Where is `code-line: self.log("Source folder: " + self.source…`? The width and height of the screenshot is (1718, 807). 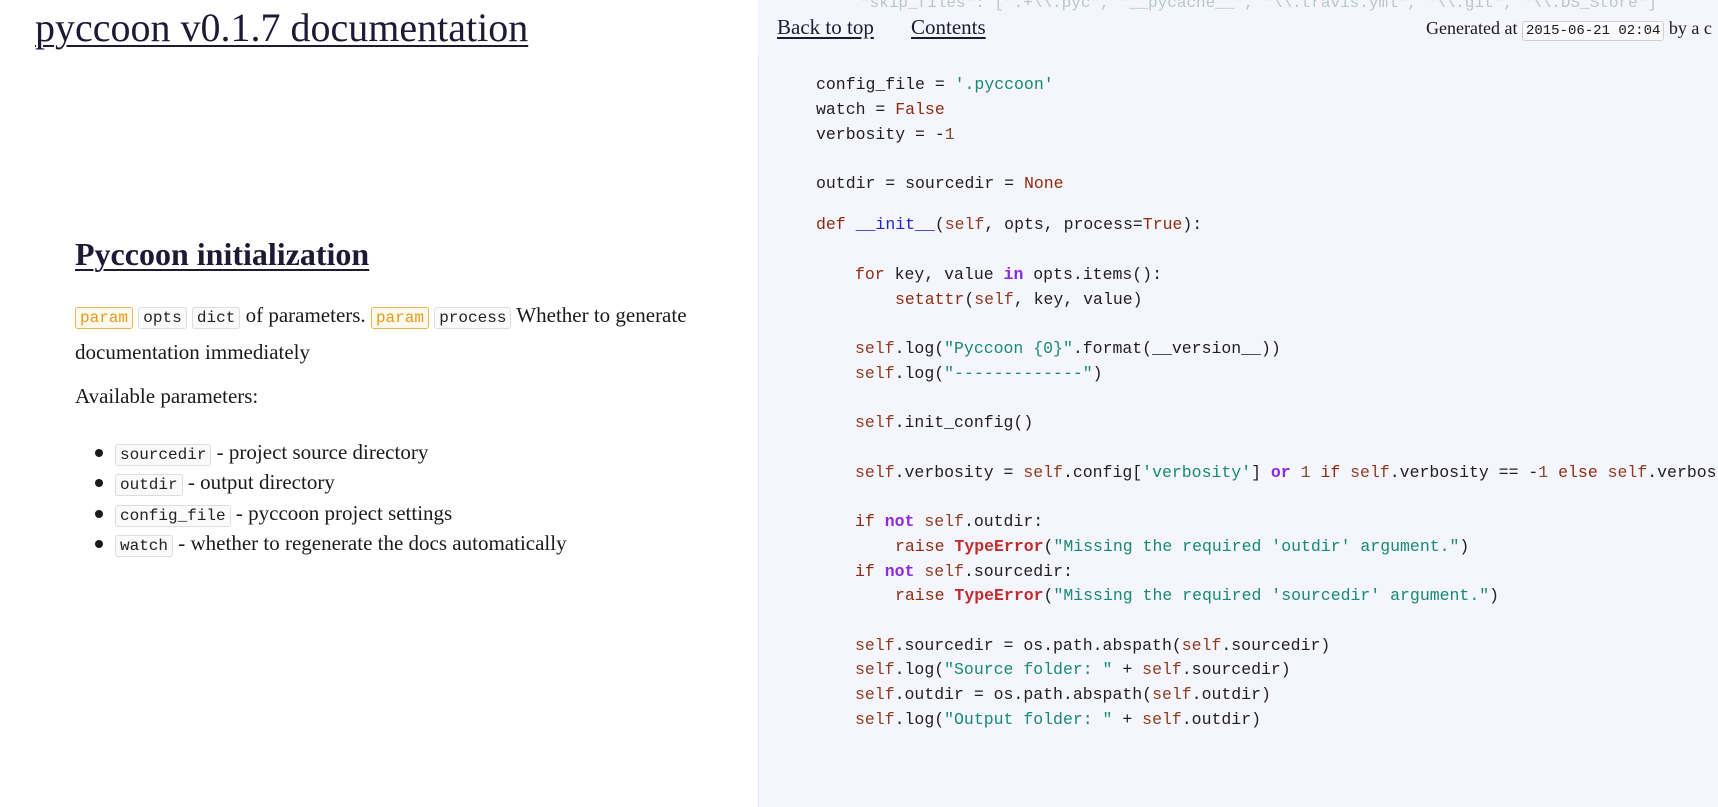
code-line: self.log("Source folder: " + self.source… is located at coordinates (1073, 669).